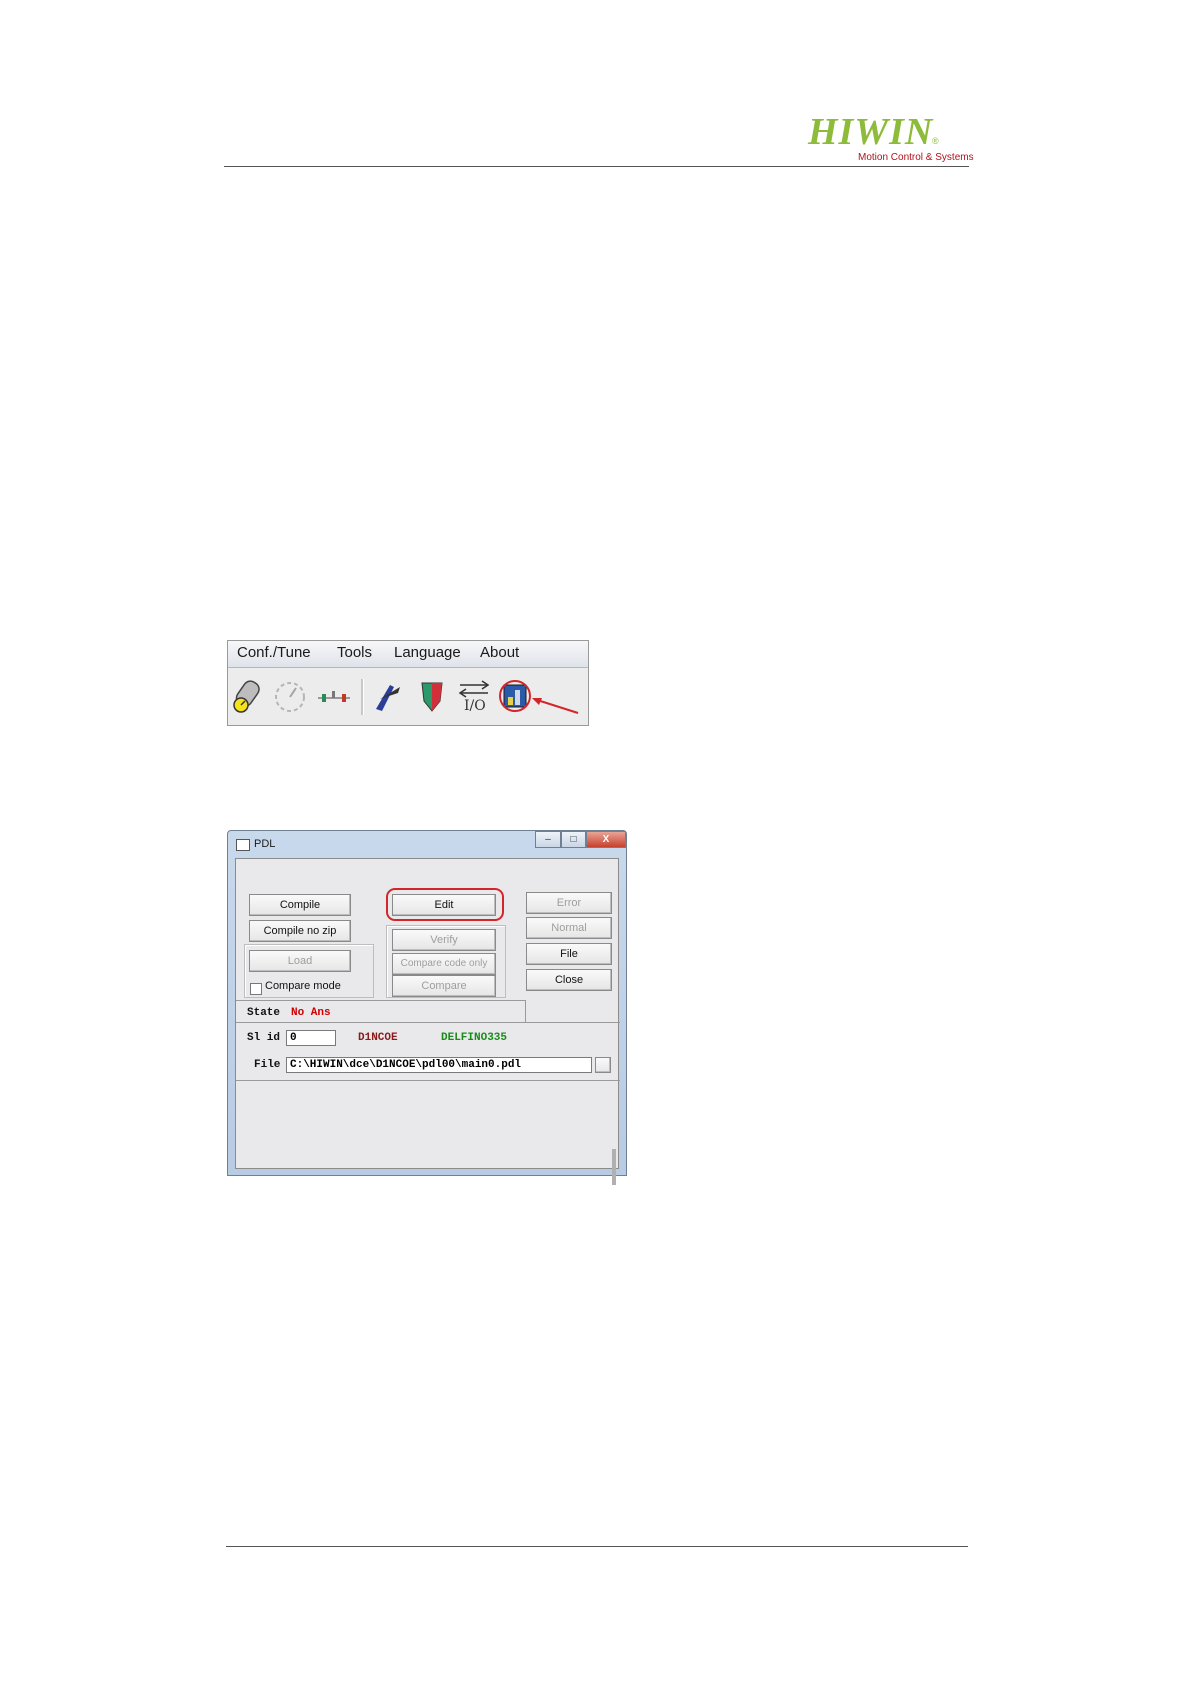 Image resolution: width=1191 pixels, height=1684 pixels. I want to click on verify-button: Verify, so click(444, 940).